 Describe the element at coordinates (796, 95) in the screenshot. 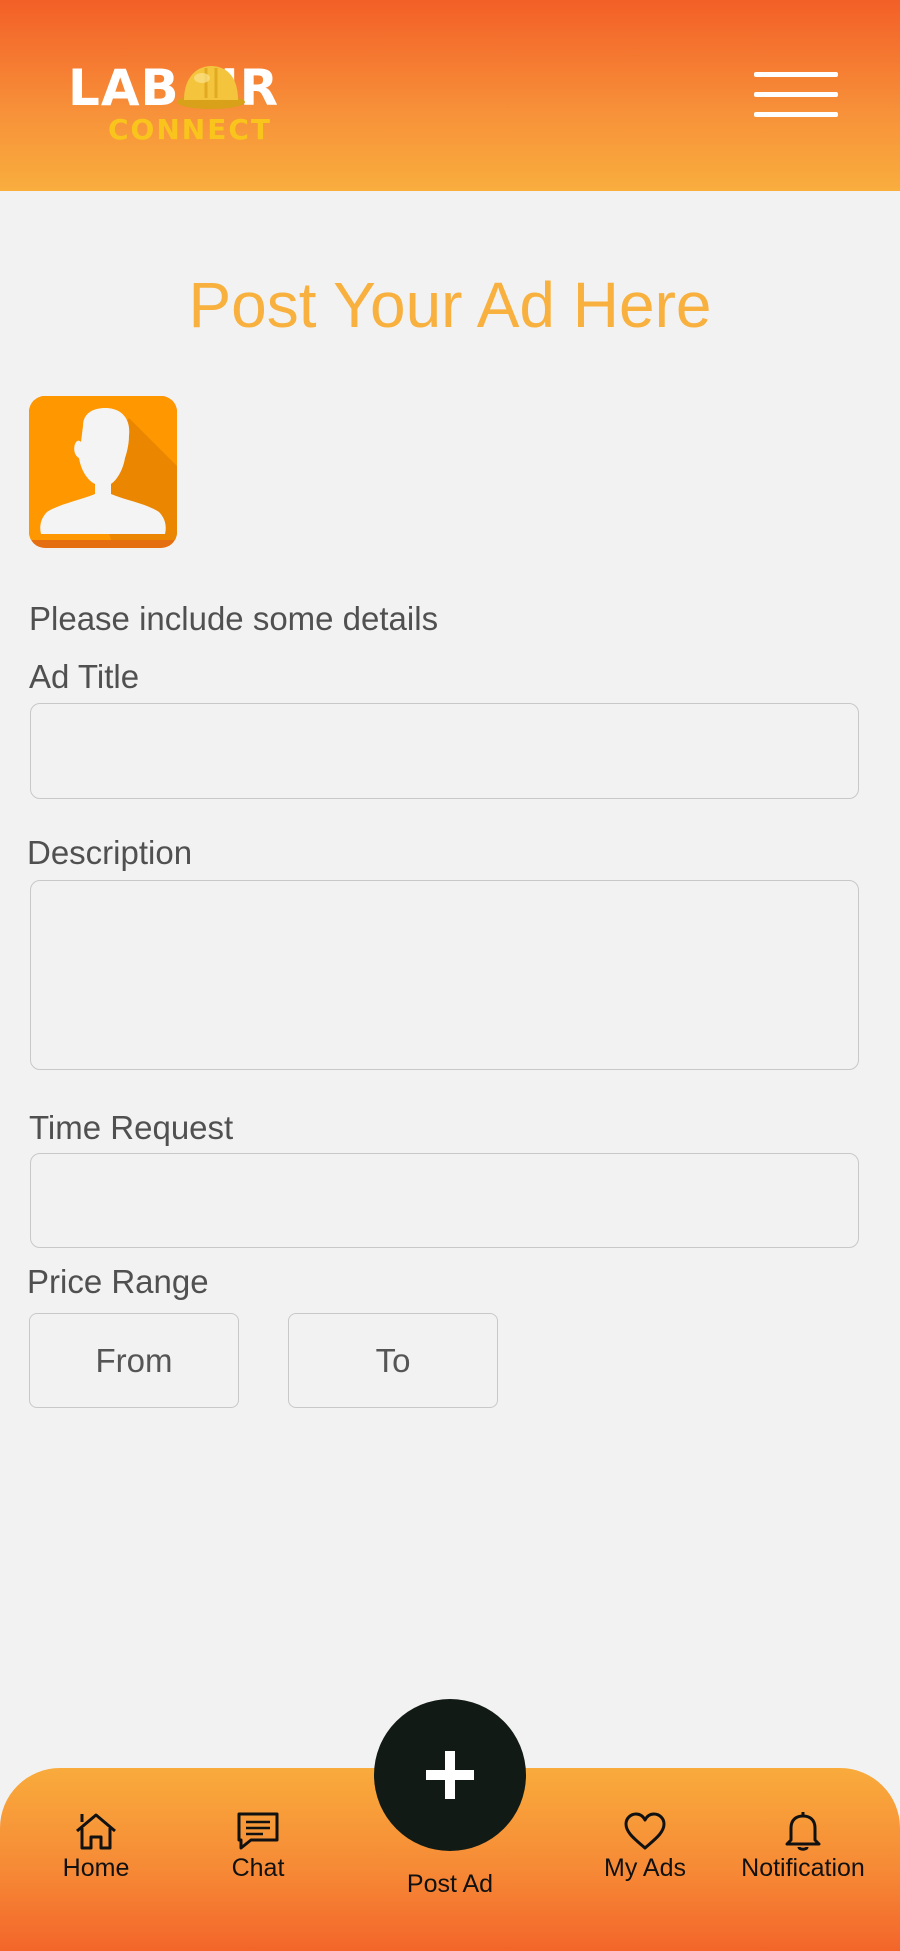

I see `hamburger-menu-icon` at that location.